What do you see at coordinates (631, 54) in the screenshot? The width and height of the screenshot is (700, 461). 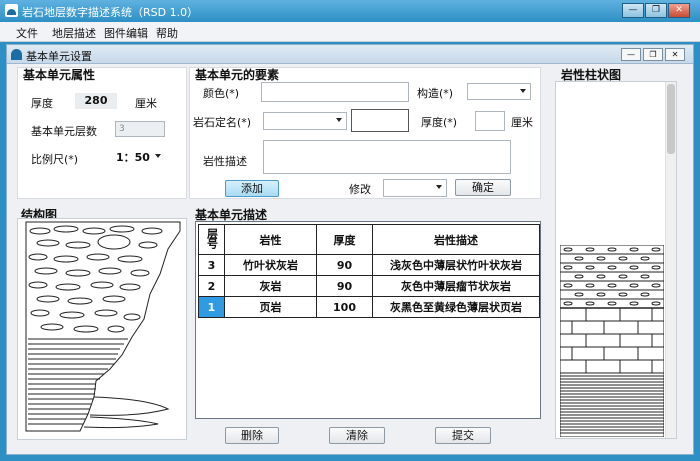 I see `window-minimize-button: —` at bounding box center [631, 54].